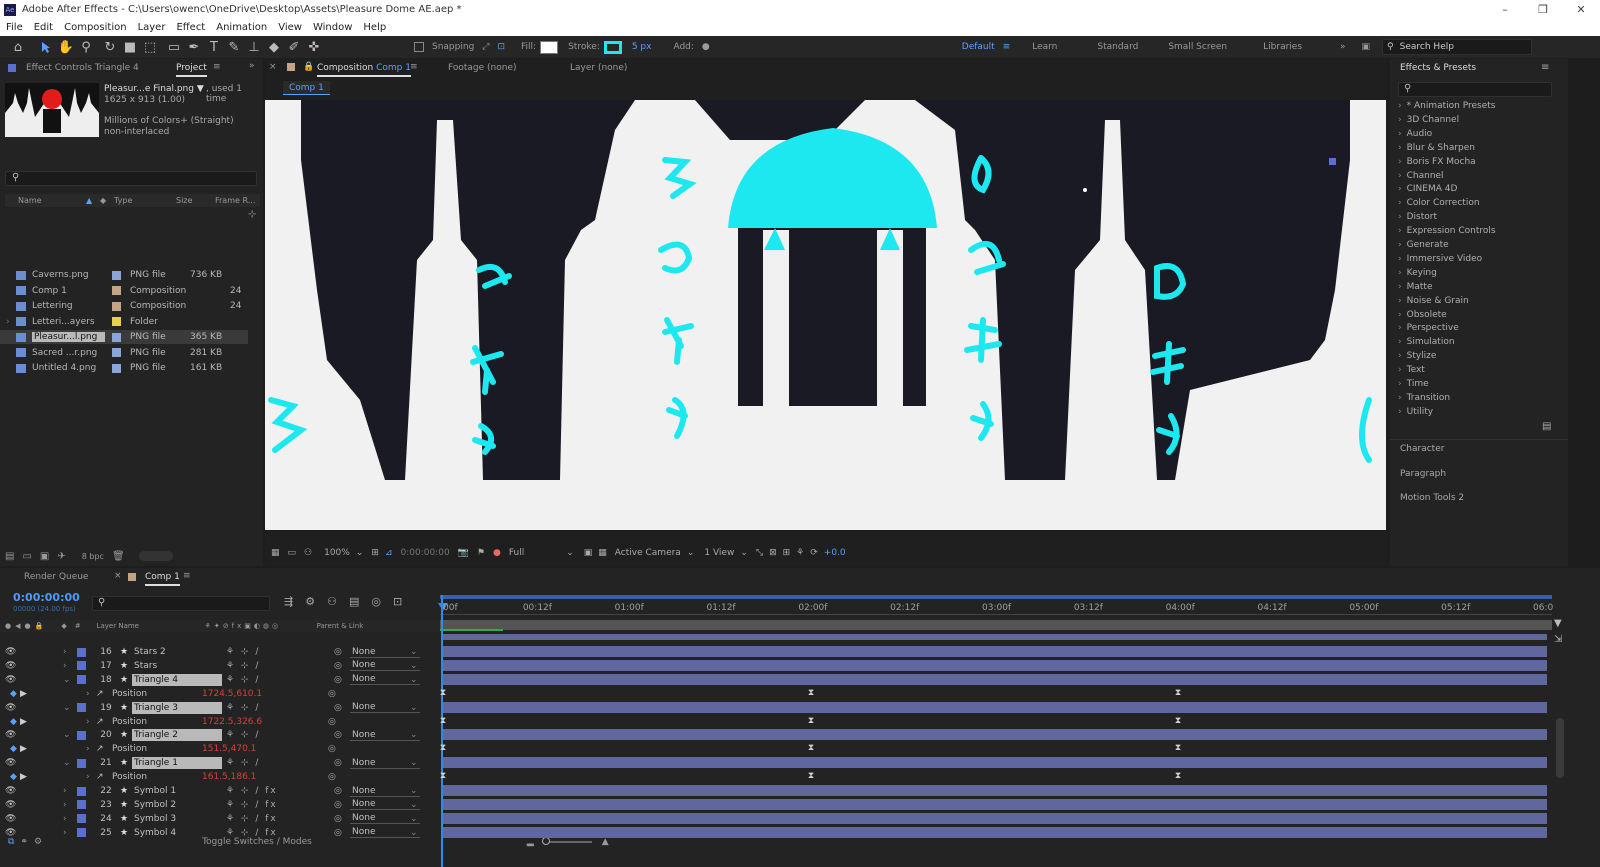 This screenshot has height=867, width=1600. What do you see at coordinates (1428, 328) in the screenshot?
I see `effects-category: Perspective` at bounding box center [1428, 328].